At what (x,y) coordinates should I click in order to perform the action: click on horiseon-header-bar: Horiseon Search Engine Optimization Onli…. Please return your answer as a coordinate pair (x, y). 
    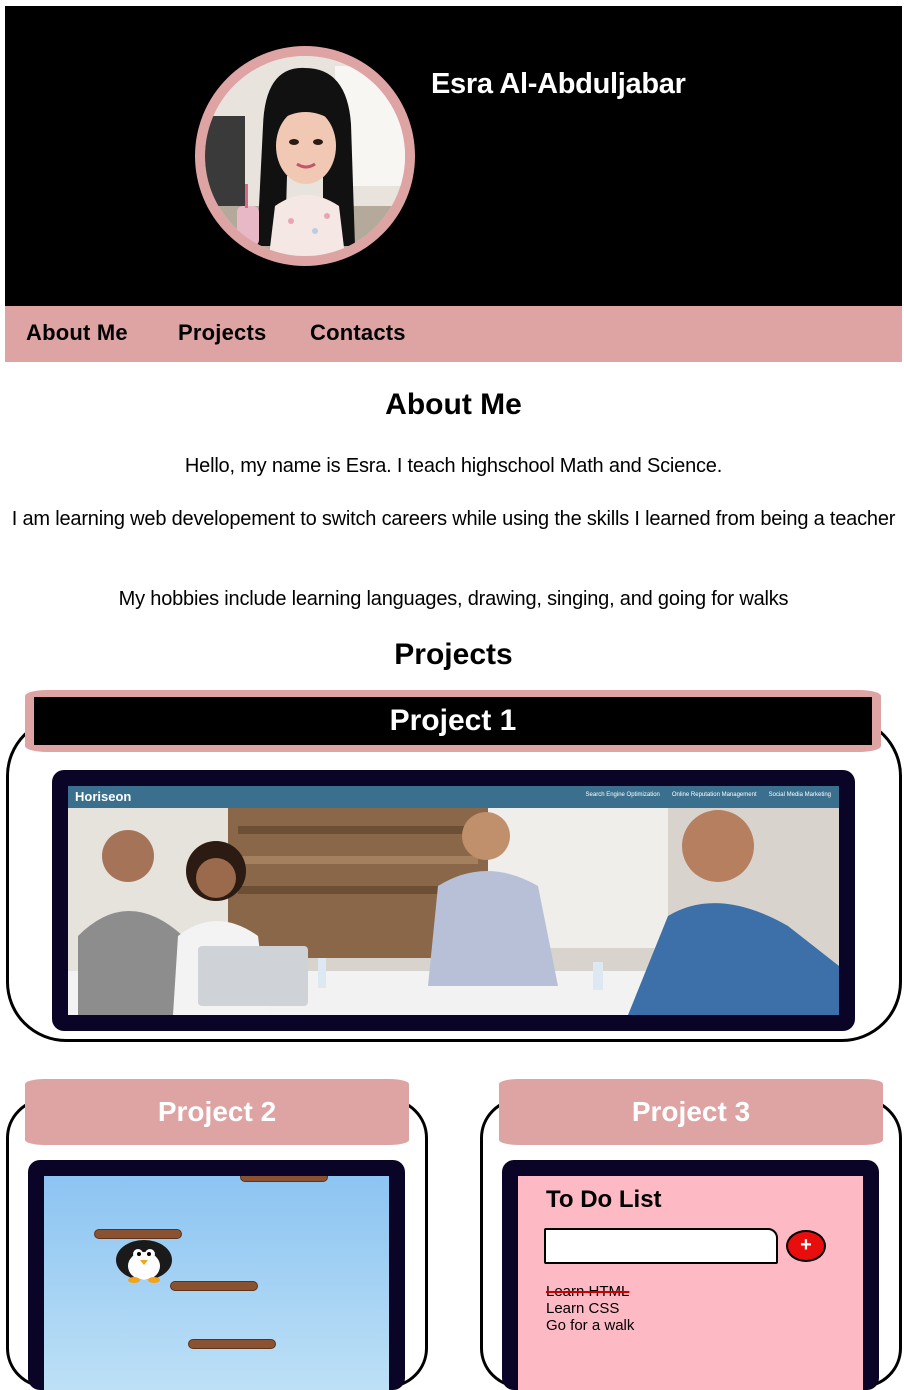
    Looking at the image, I should click on (453, 797).